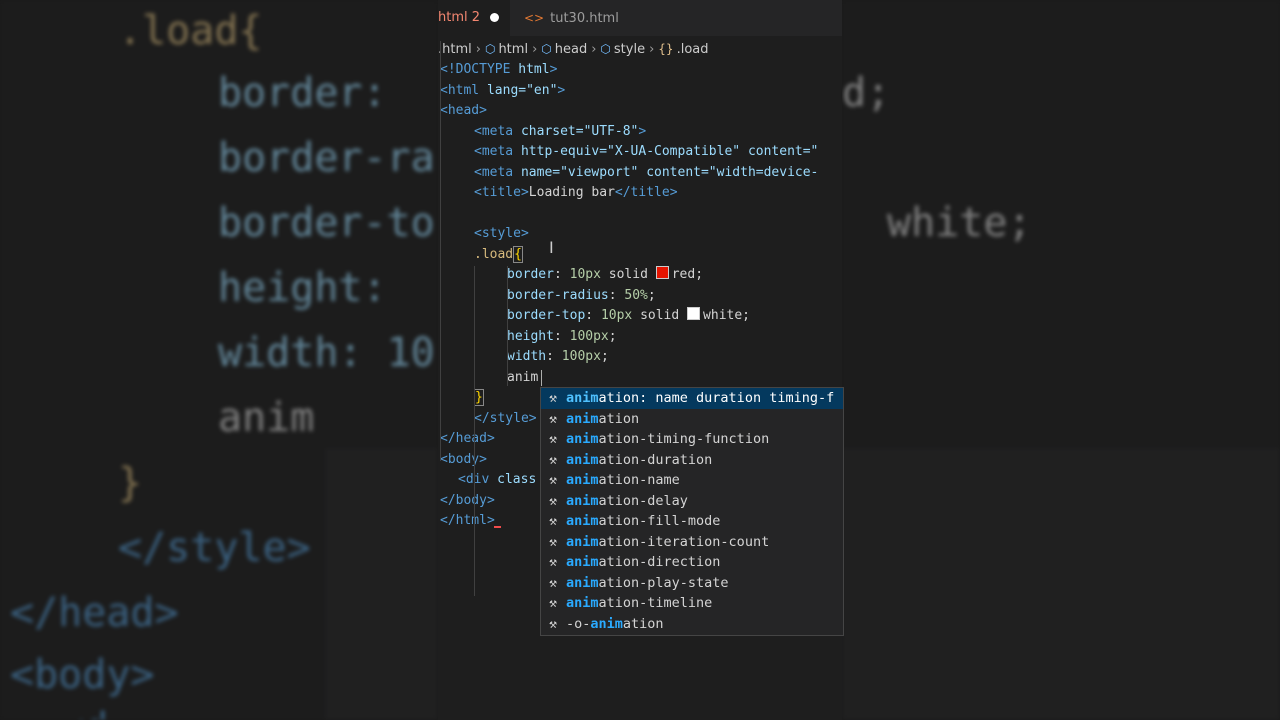 The image size is (1280, 720). I want to click on suggestion-item: ⚒ animation-timing-function, so click(692, 439).